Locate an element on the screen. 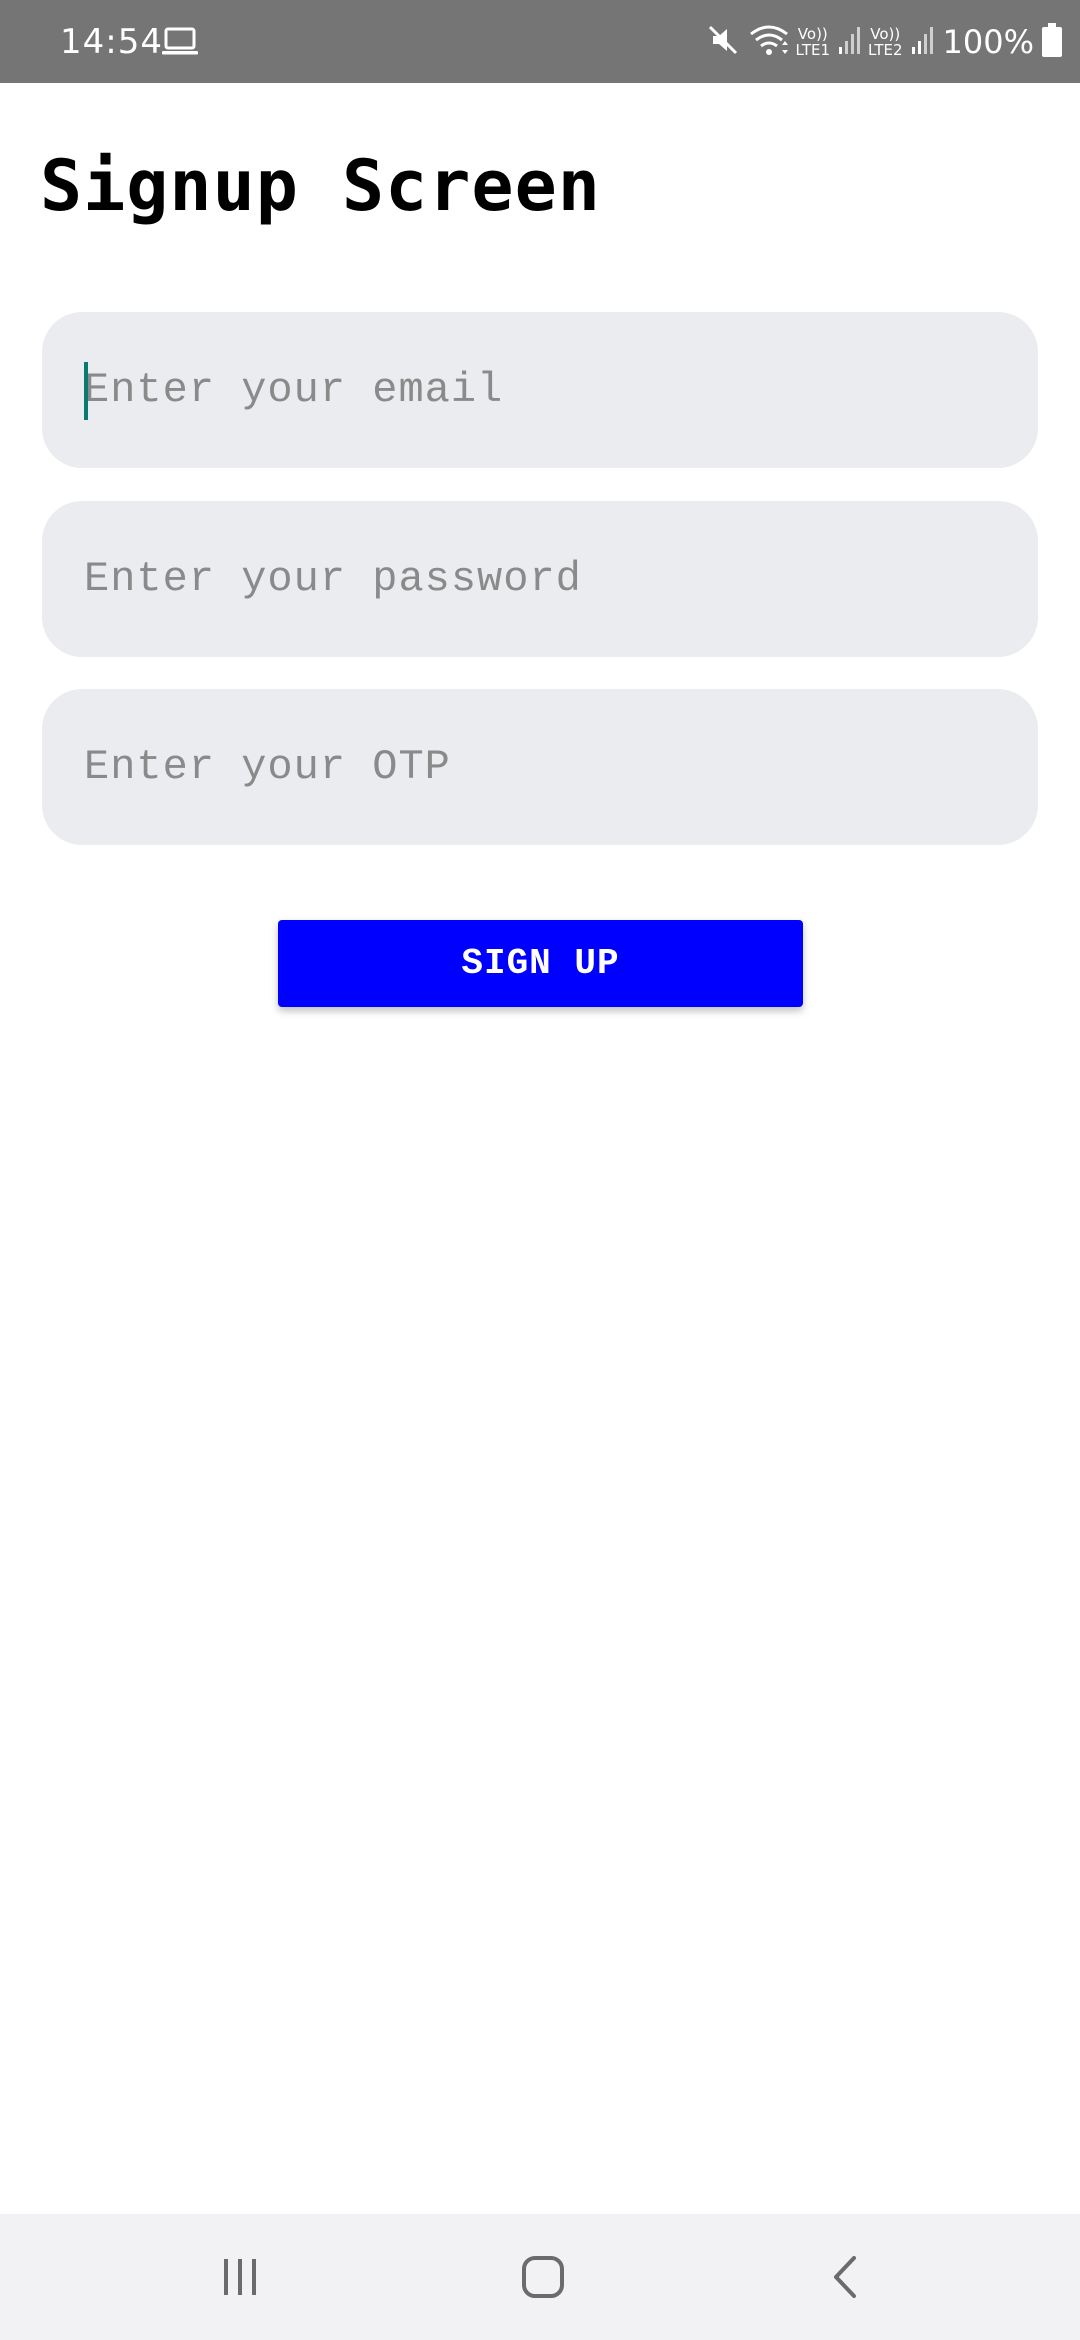 The height and width of the screenshot is (2340, 1080). recents-icon is located at coordinates (240, 2279).